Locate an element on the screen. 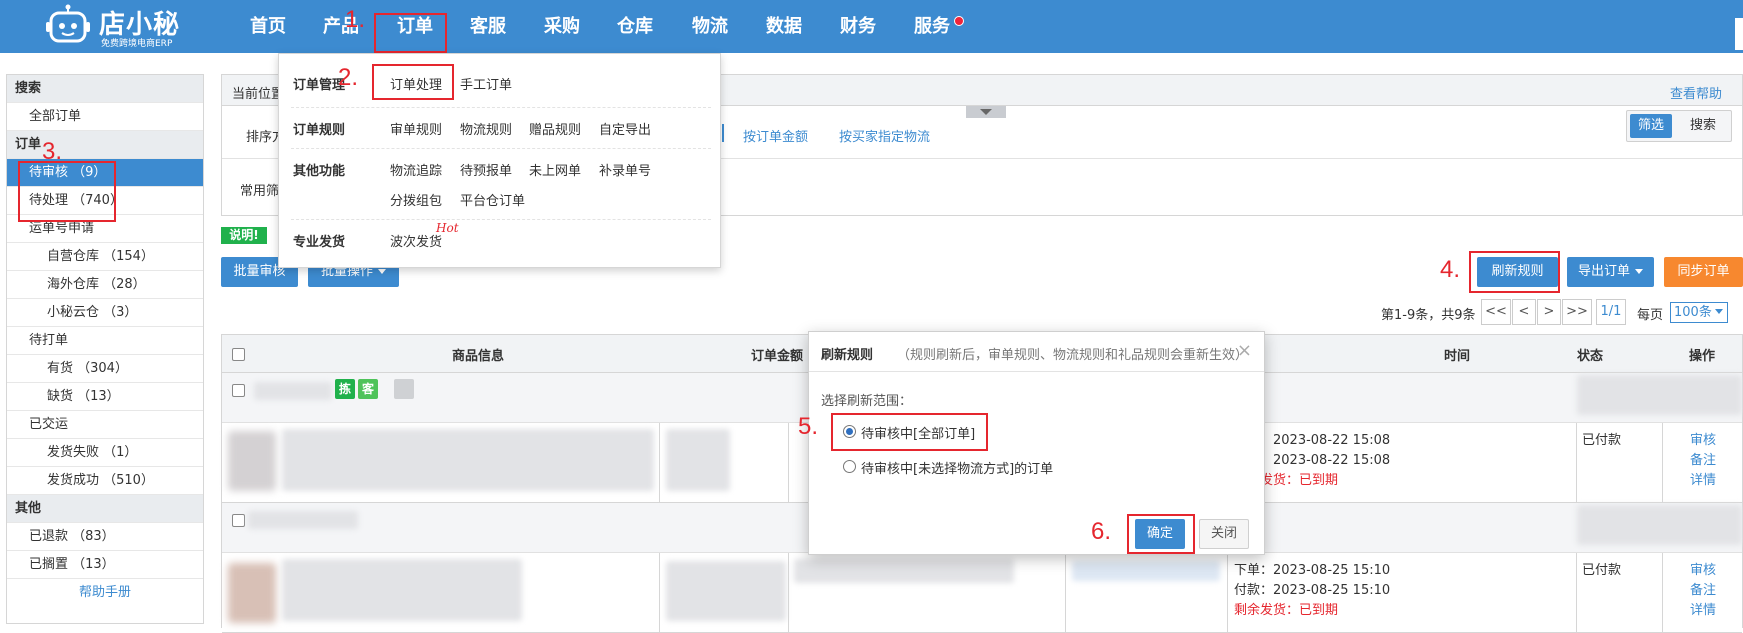  blurred-order-id is located at coordinates (303, 520).